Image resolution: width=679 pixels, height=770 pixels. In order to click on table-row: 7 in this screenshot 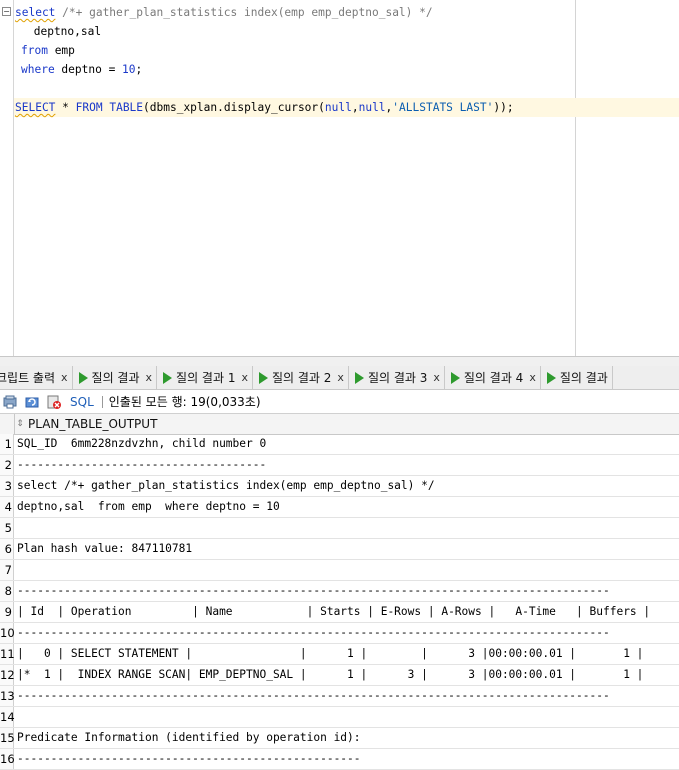, I will do `click(339, 570)`.